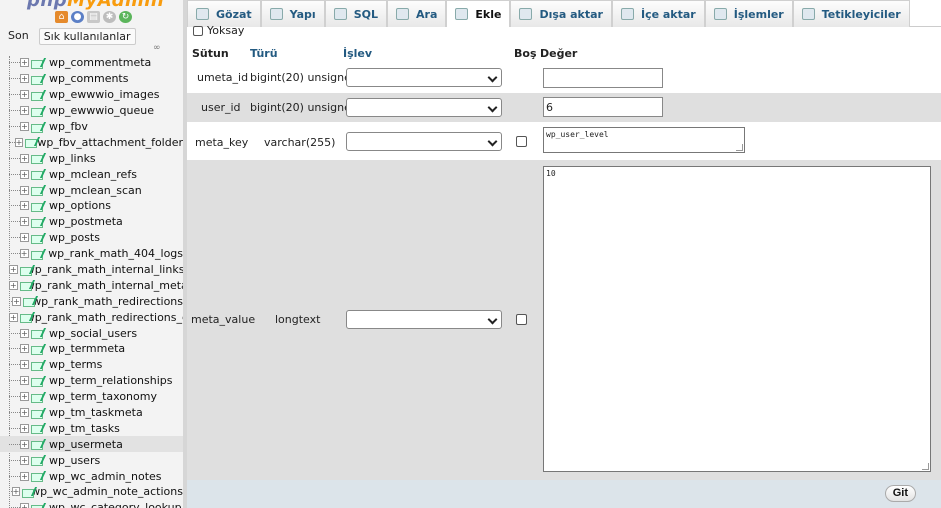 The height and width of the screenshot is (508, 941). What do you see at coordinates (157, 48) in the screenshot?
I see `link-icon: ∞` at bounding box center [157, 48].